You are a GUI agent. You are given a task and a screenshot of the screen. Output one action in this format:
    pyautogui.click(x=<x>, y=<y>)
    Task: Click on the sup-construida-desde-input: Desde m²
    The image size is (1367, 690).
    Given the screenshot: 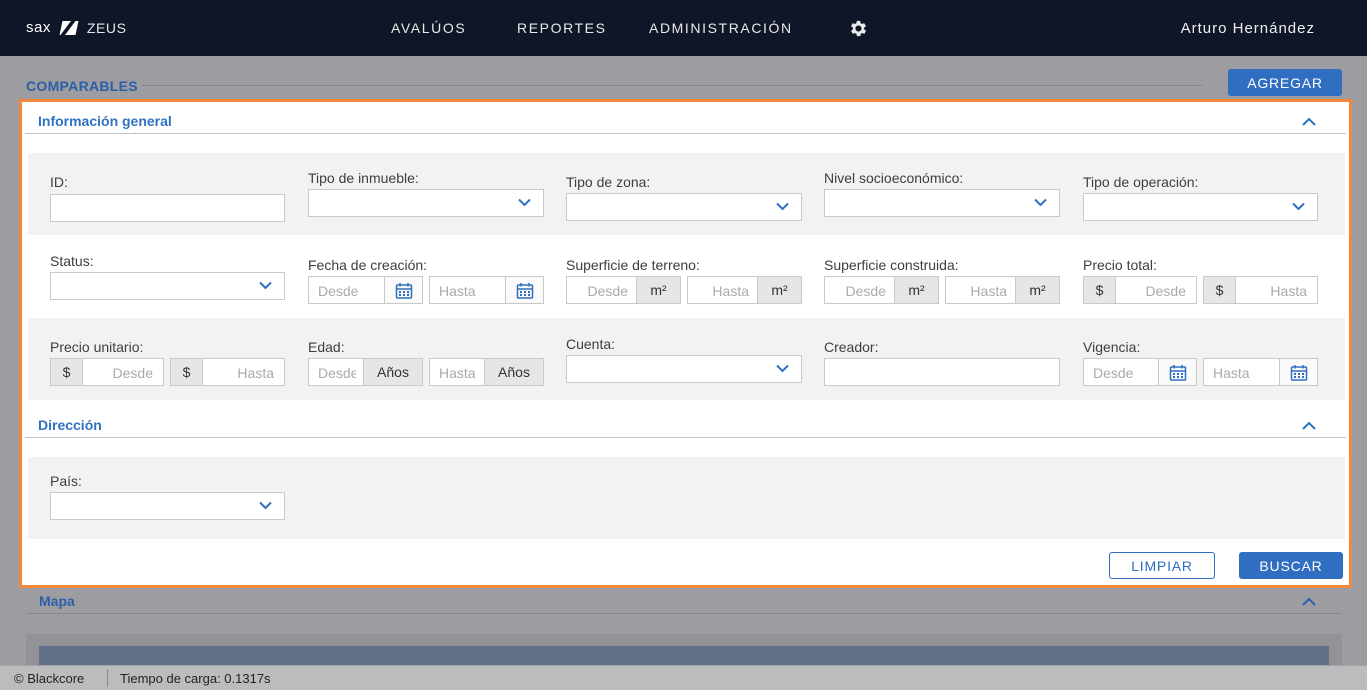 What is the action you would take?
    pyautogui.click(x=881, y=290)
    